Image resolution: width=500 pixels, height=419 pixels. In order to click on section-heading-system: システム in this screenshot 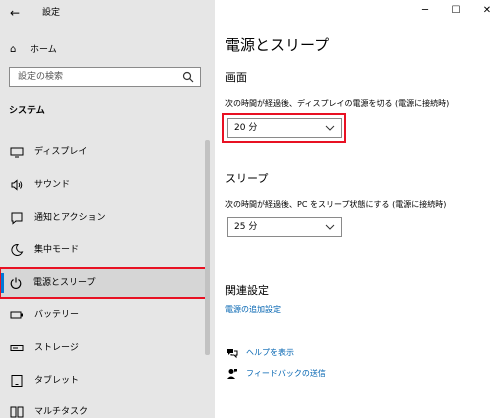, I will do `click(27, 111)`.